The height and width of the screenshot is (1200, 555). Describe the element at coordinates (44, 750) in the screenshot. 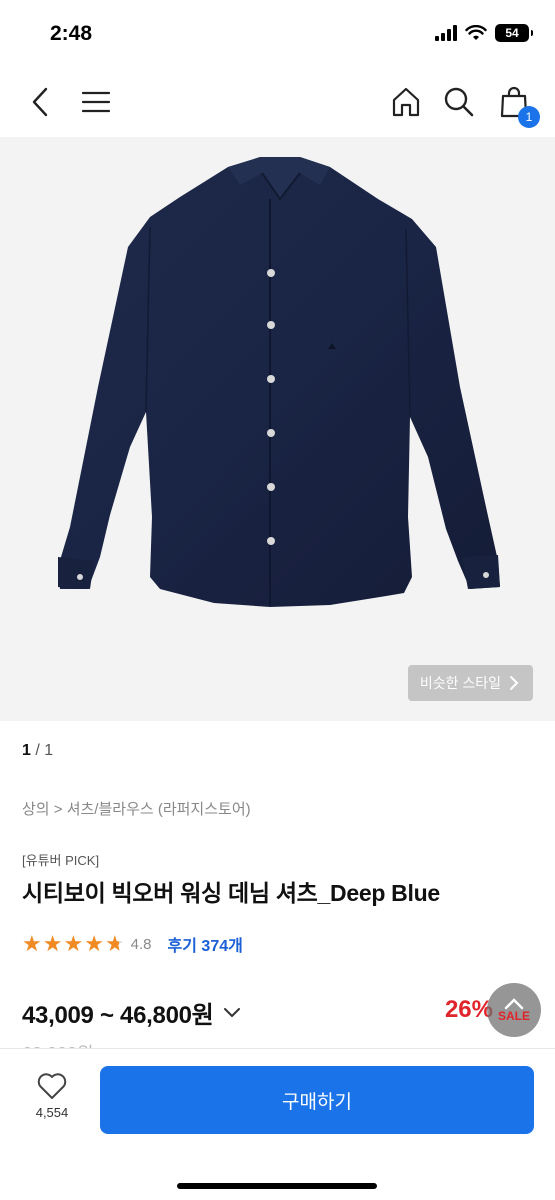

I see `image-counter-total: / 1` at that location.